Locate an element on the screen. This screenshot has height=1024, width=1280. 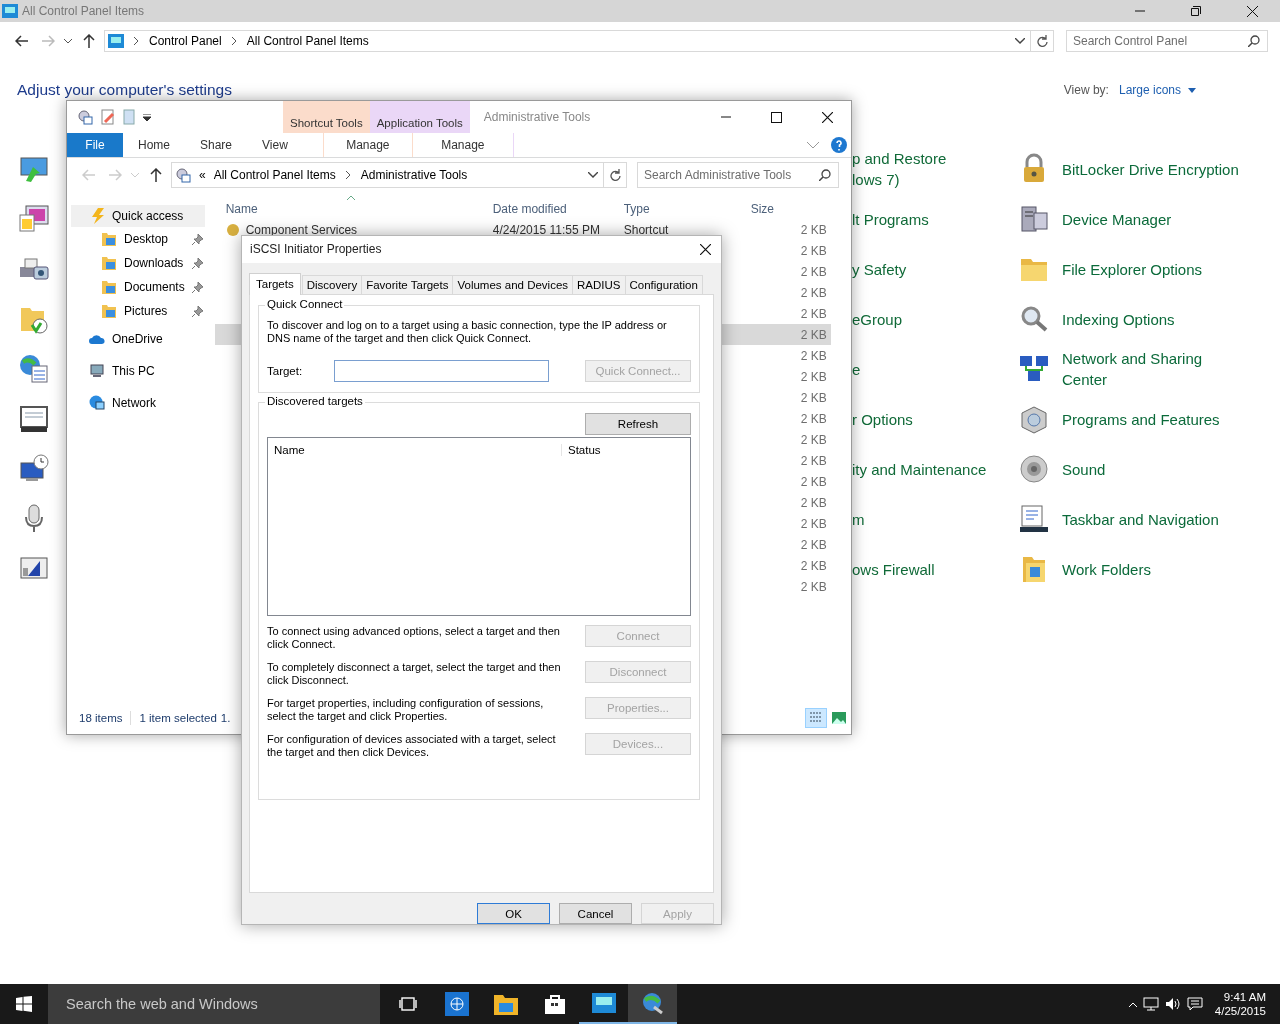
control-panel-link: Indexing Options is located at coordinates (1118, 319).